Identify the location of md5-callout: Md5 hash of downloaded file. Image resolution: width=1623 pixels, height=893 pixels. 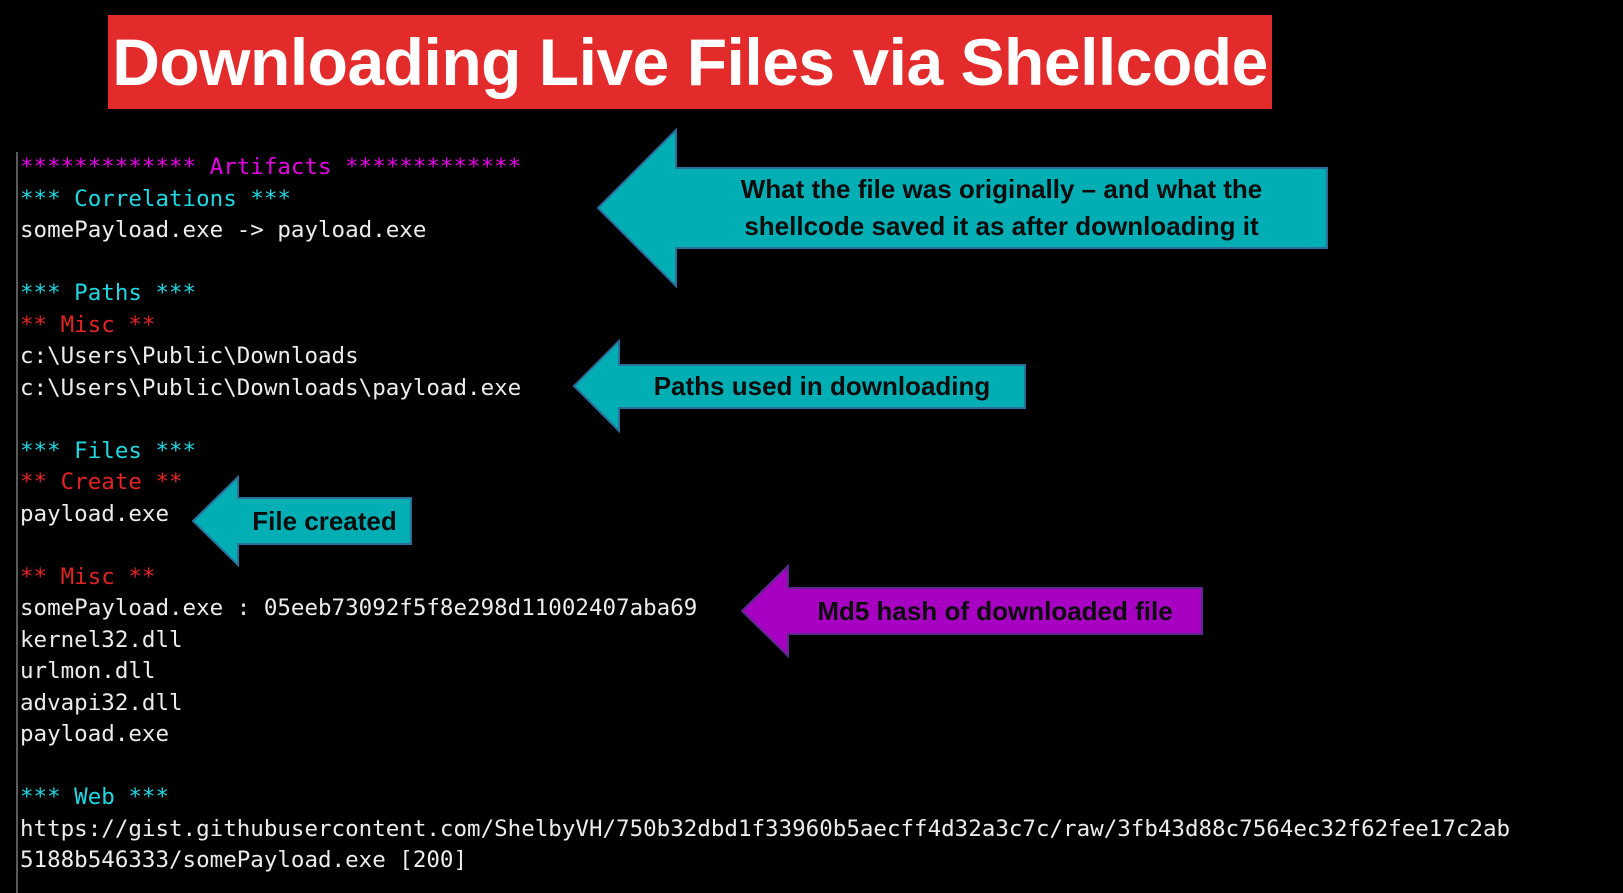
(972, 611).